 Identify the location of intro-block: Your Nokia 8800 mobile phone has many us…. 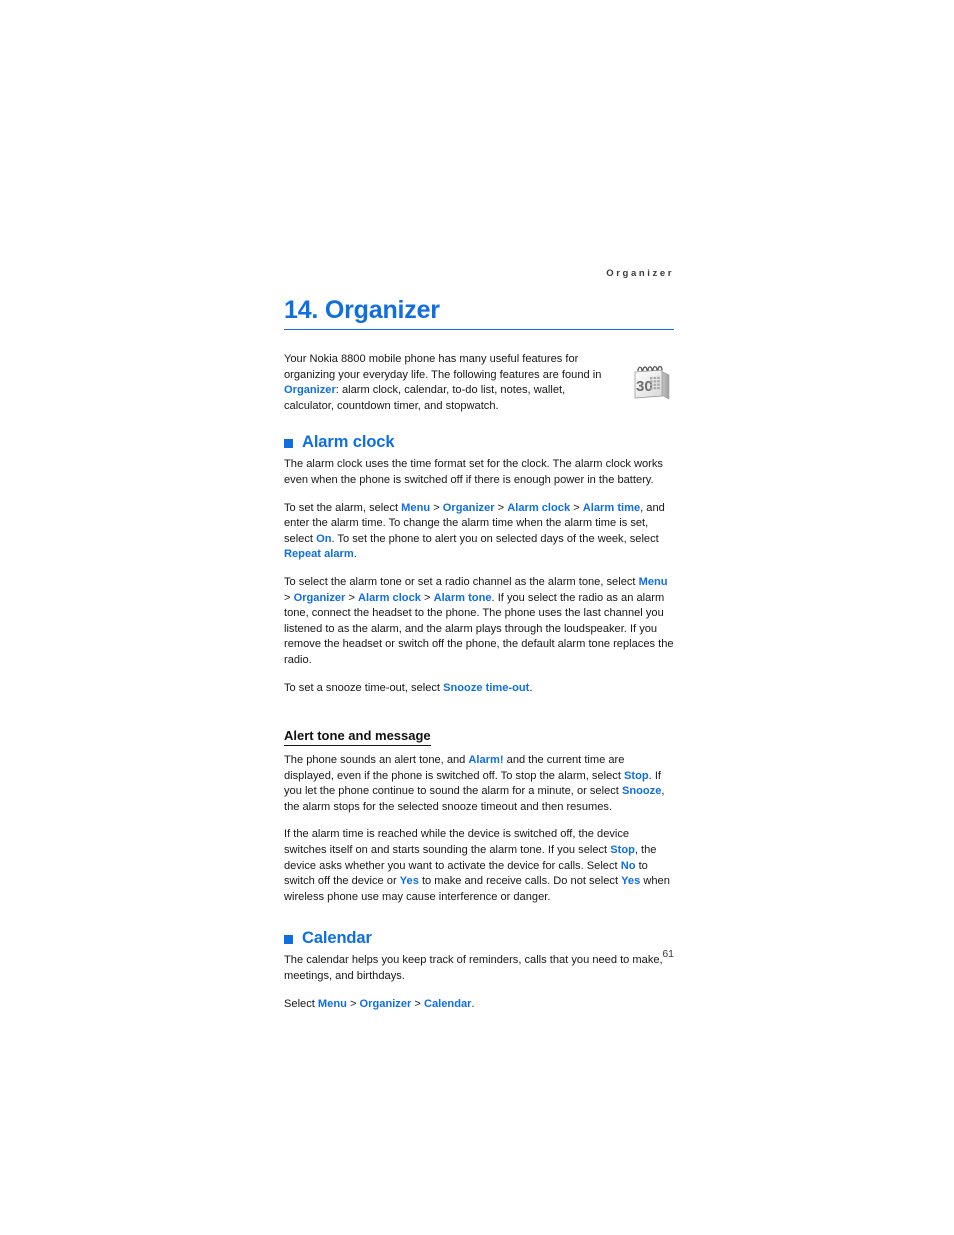
(479, 383).